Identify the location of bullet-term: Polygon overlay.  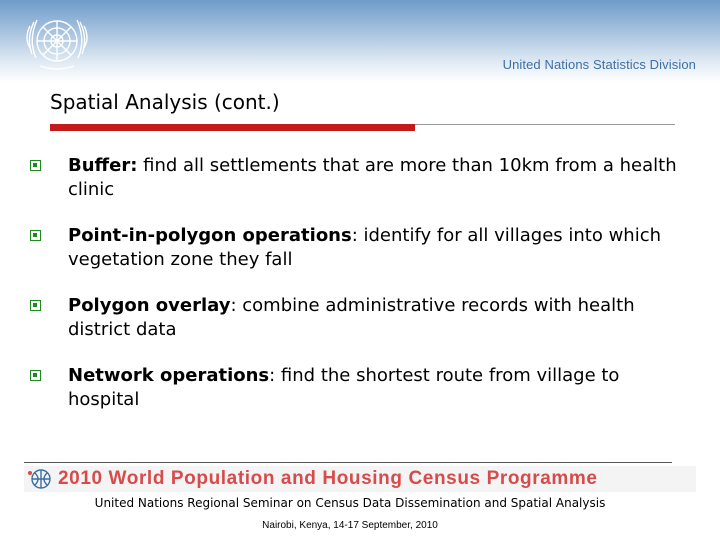
(149, 305).